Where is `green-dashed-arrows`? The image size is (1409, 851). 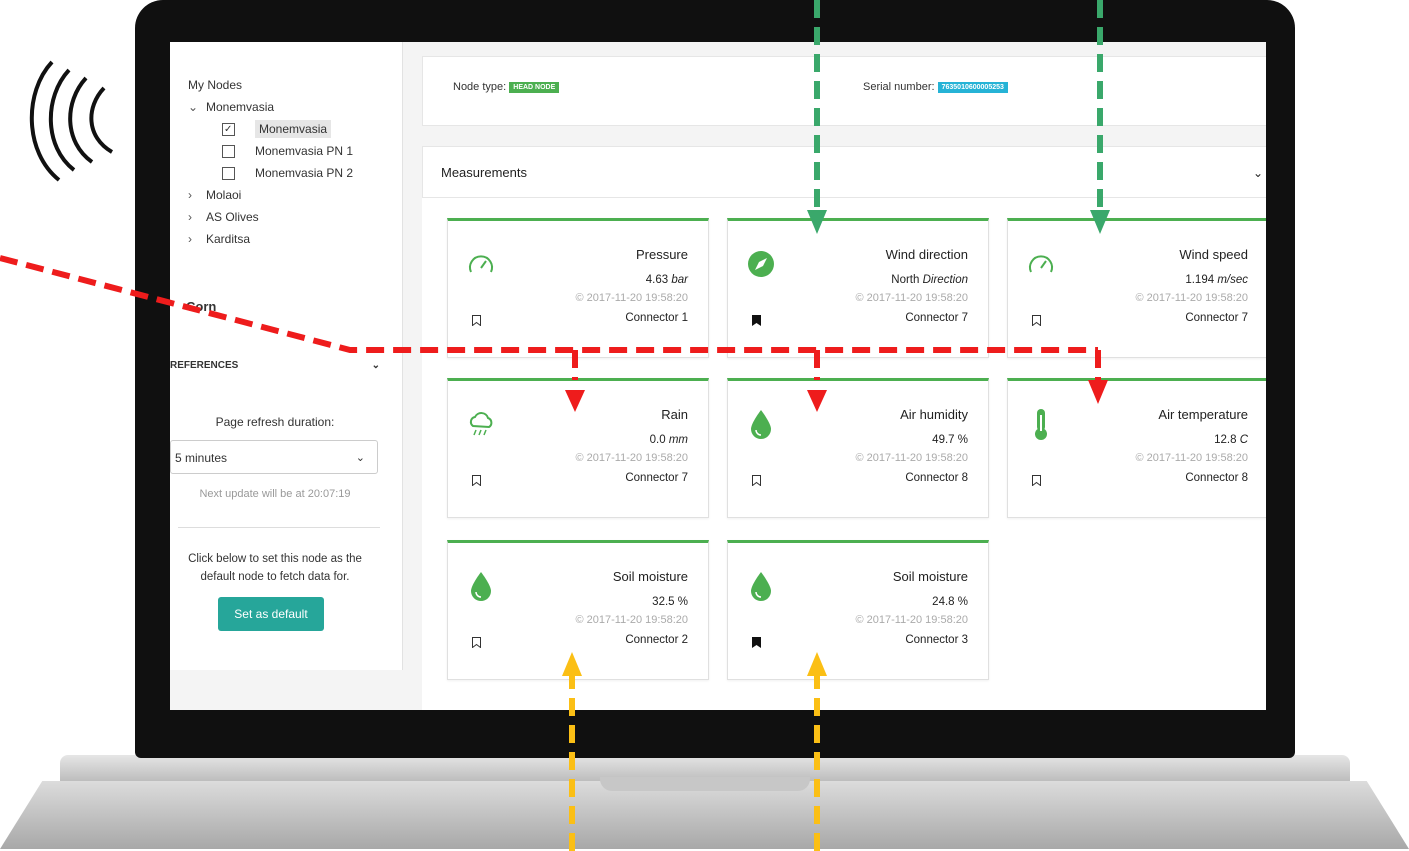 green-dashed-arrows is located at coordinates (958, 105).